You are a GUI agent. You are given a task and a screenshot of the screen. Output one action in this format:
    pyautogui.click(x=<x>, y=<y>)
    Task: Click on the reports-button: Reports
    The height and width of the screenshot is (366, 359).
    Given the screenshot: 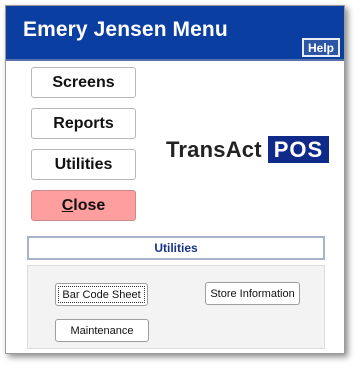 What is the action you would take?
    pyautogui.click(x=83, y=123)
    